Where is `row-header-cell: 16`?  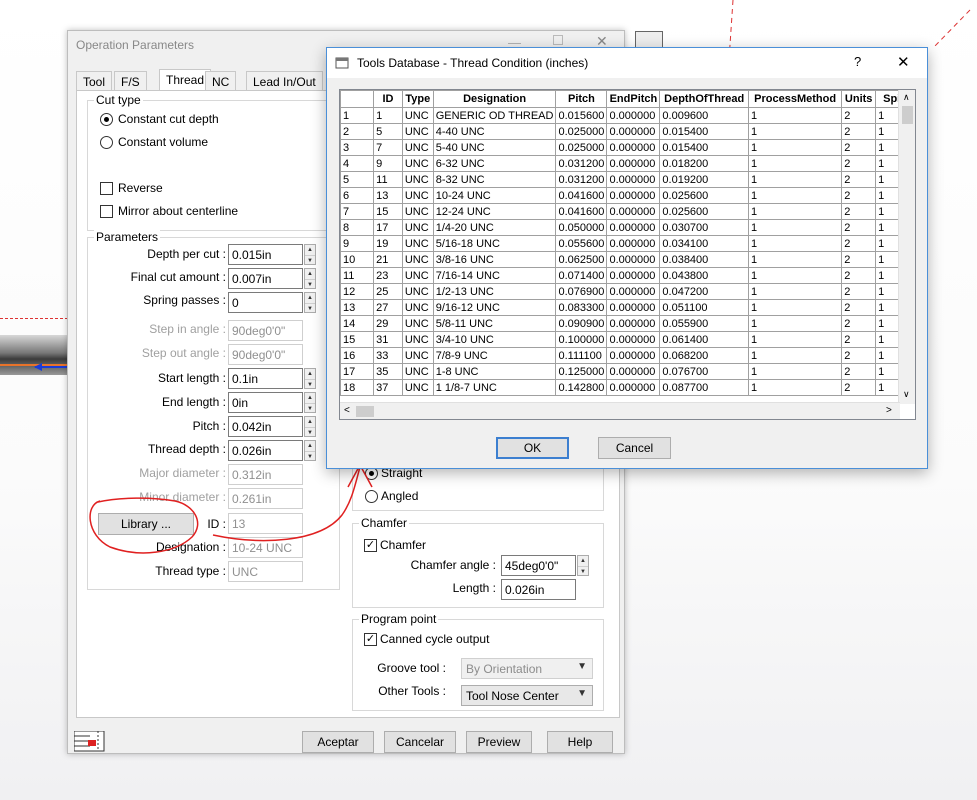
row-header-cell: 16 is located at coordinates (357, 355).